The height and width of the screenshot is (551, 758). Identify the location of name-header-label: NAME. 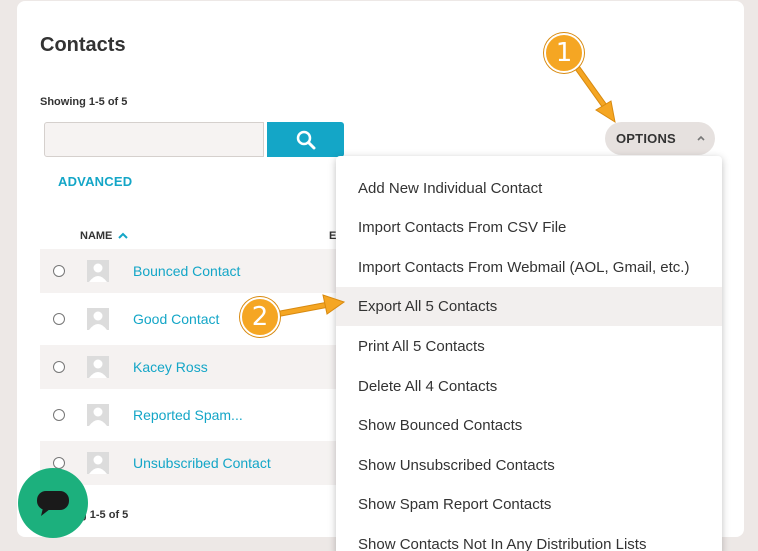
(96, 236).